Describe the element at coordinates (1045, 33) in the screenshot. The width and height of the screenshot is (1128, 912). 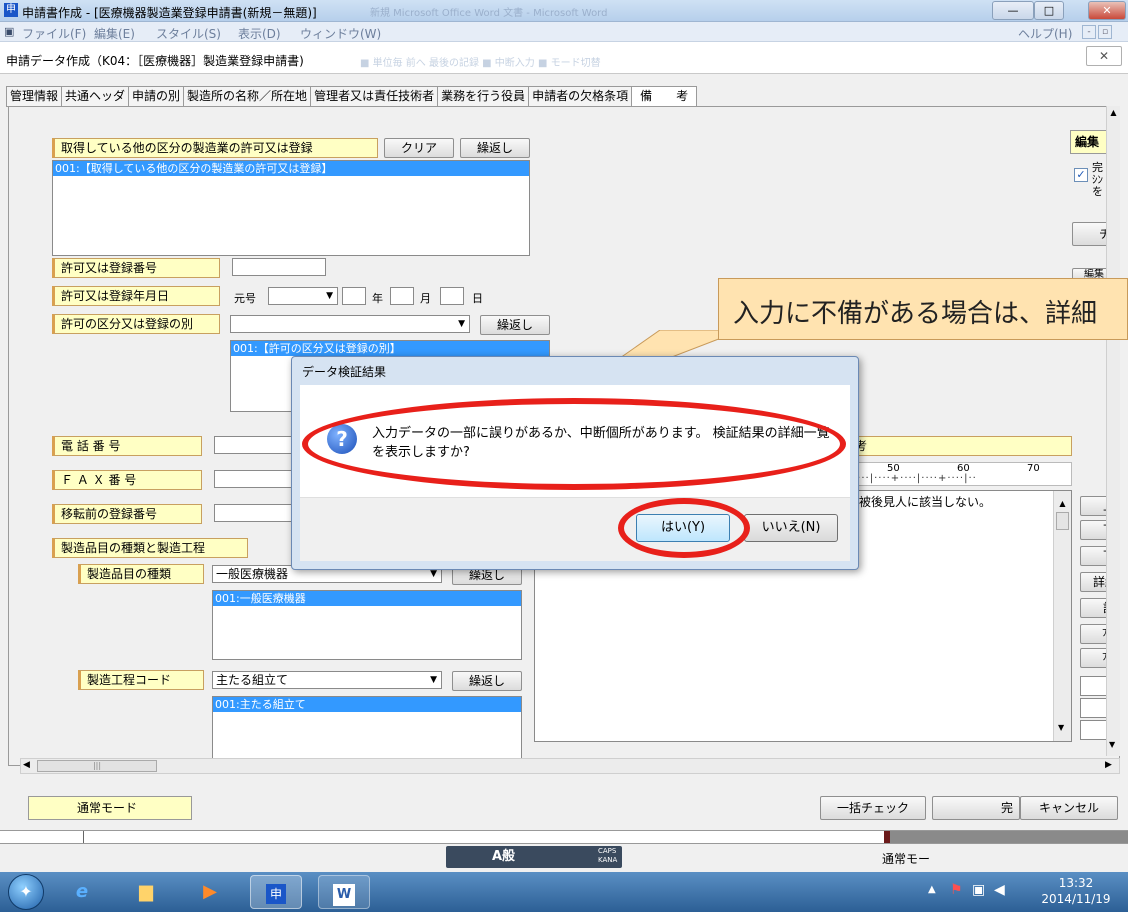
I see `menu-help: ヘルプ(H)` at that location.